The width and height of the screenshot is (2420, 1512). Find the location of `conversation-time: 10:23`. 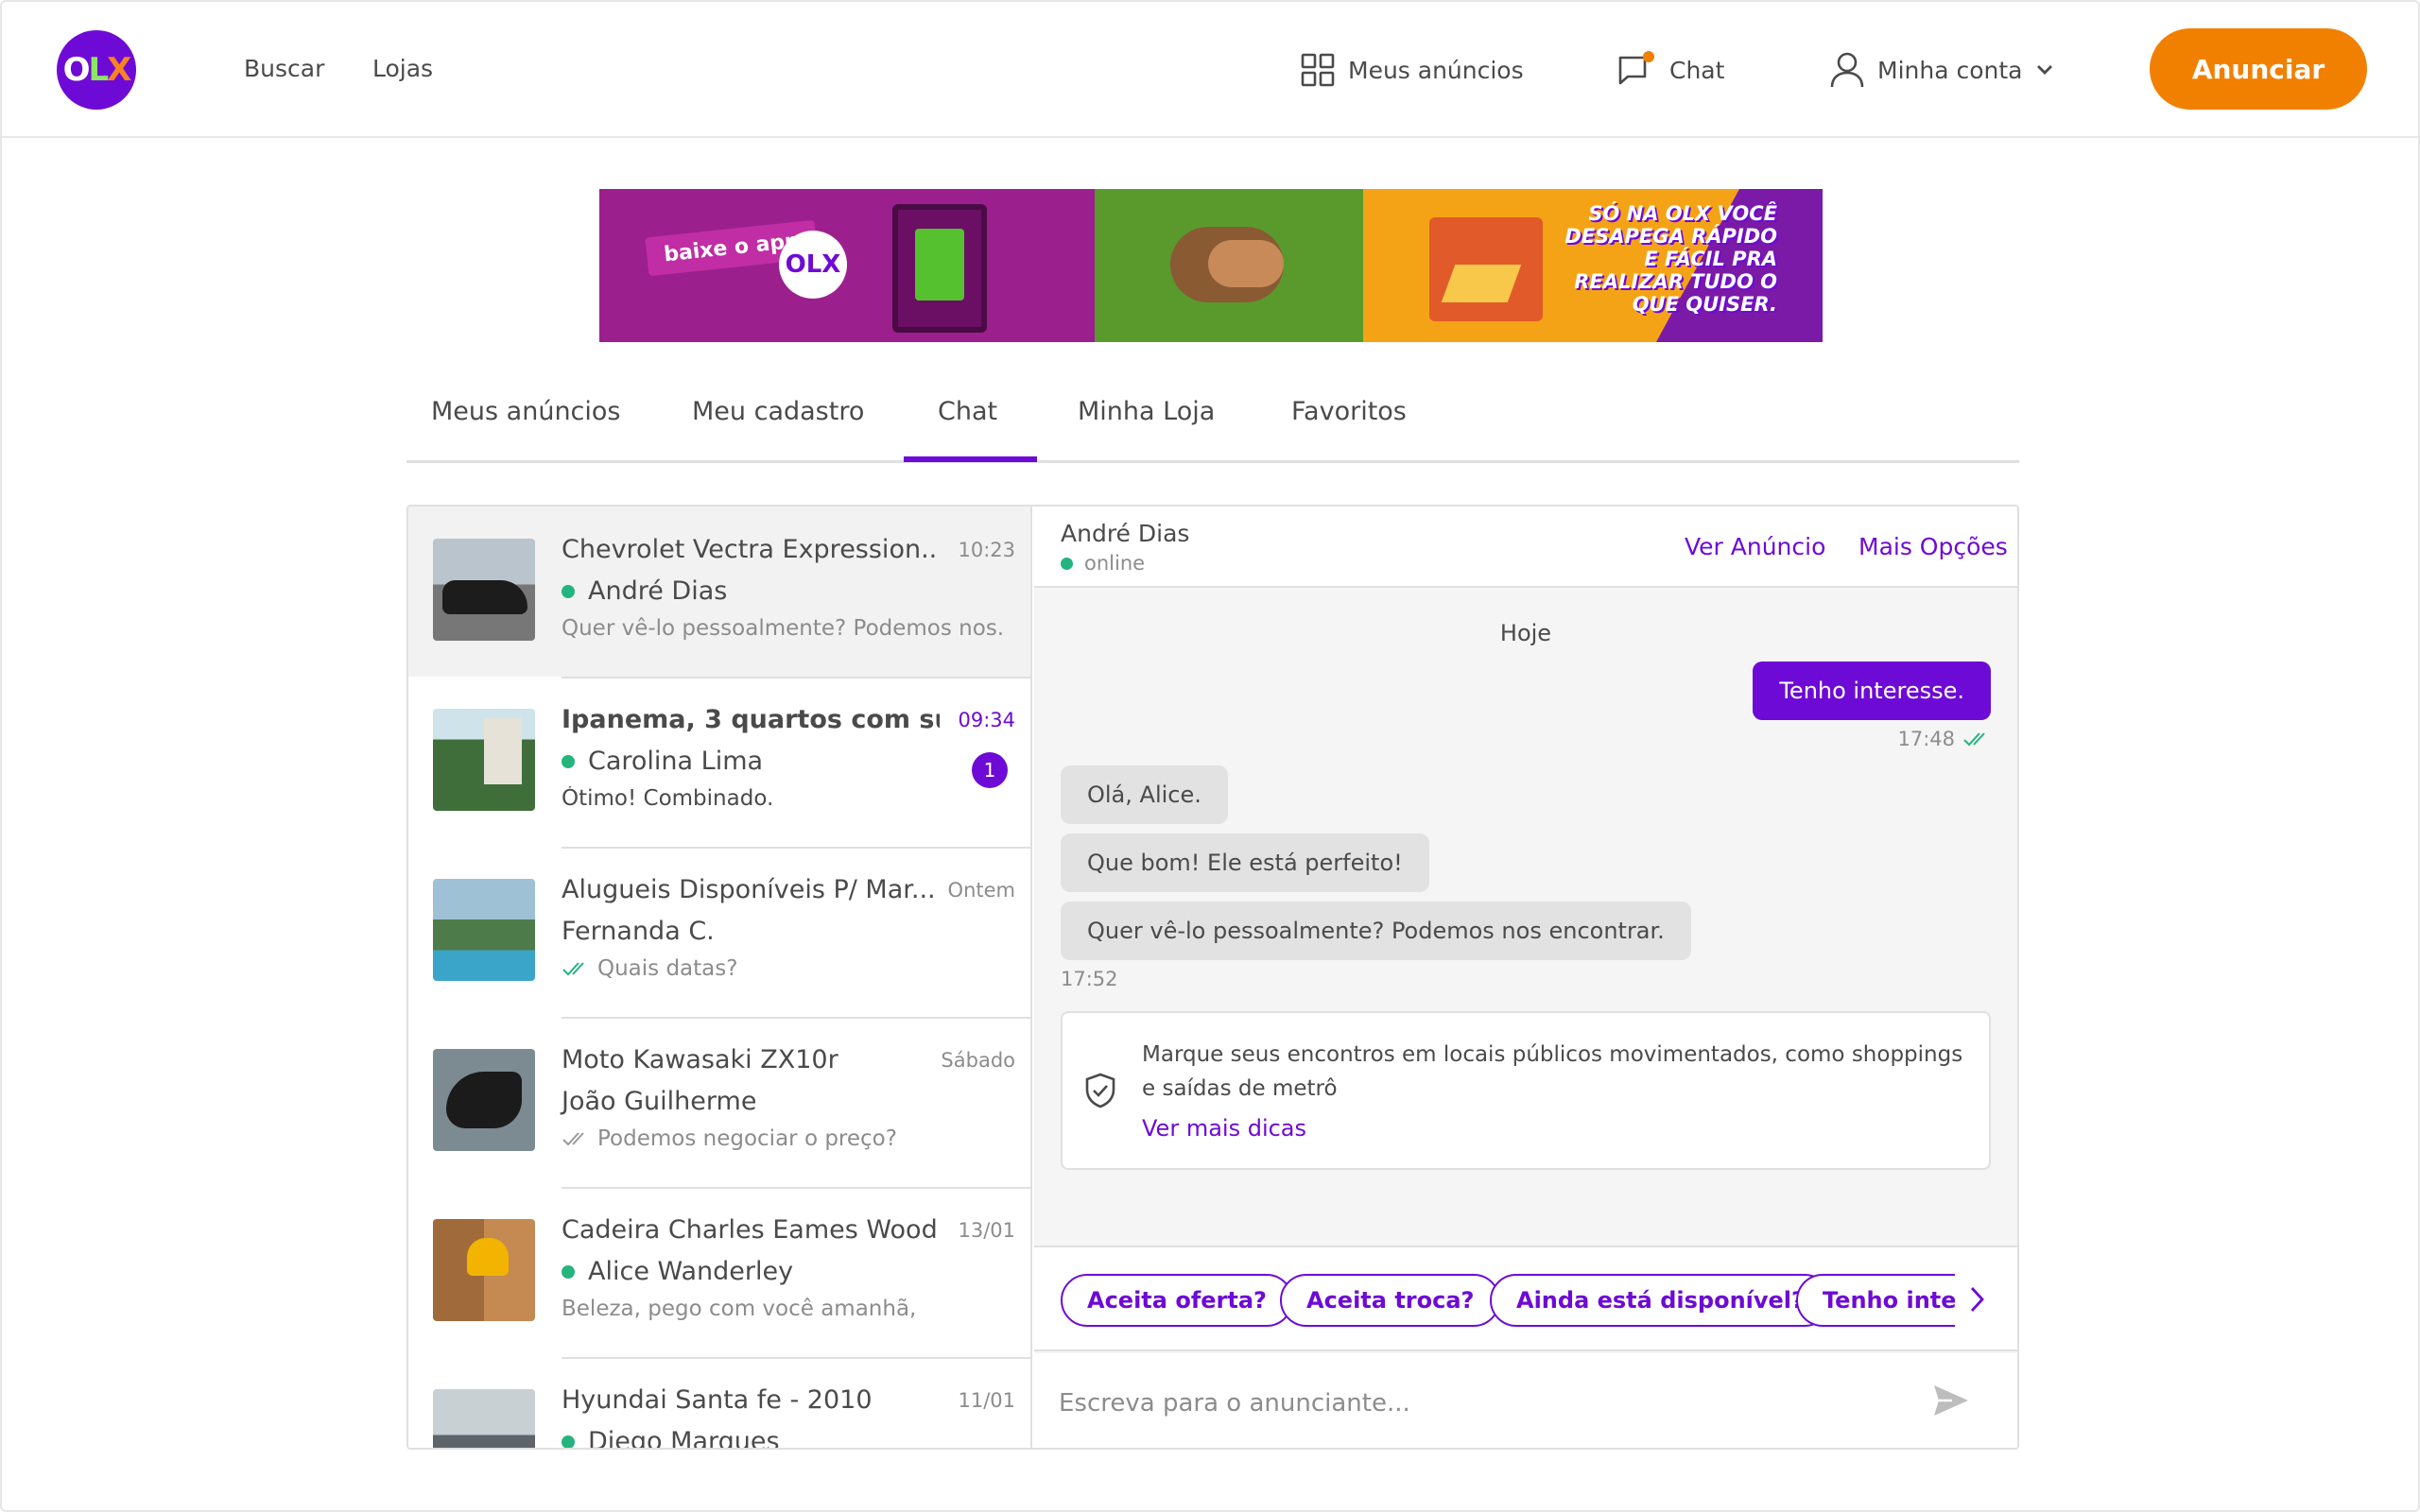

conversation-time: 10:23 is located at coordinates (986, 550).